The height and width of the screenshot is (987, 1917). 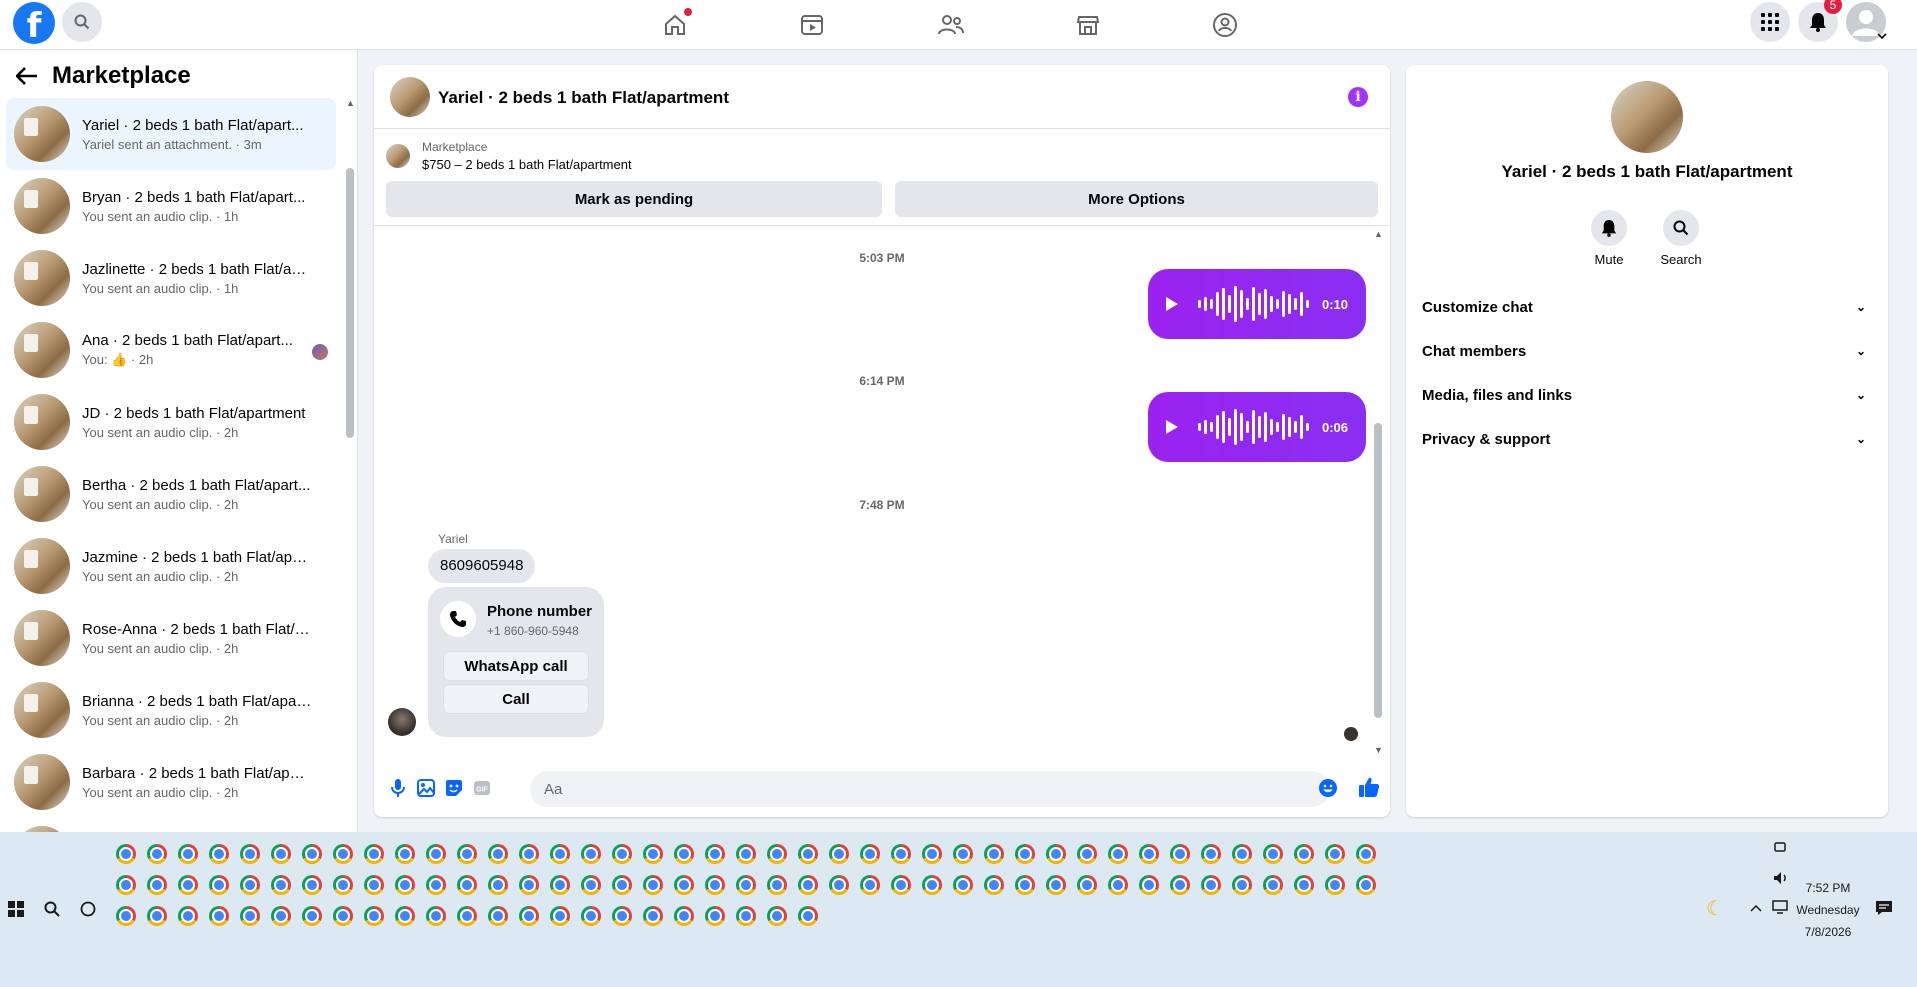 What do you see at coordinates (1172, 427) in the screenshot?
I see `play-icon` at bounding box center [1172, 427].